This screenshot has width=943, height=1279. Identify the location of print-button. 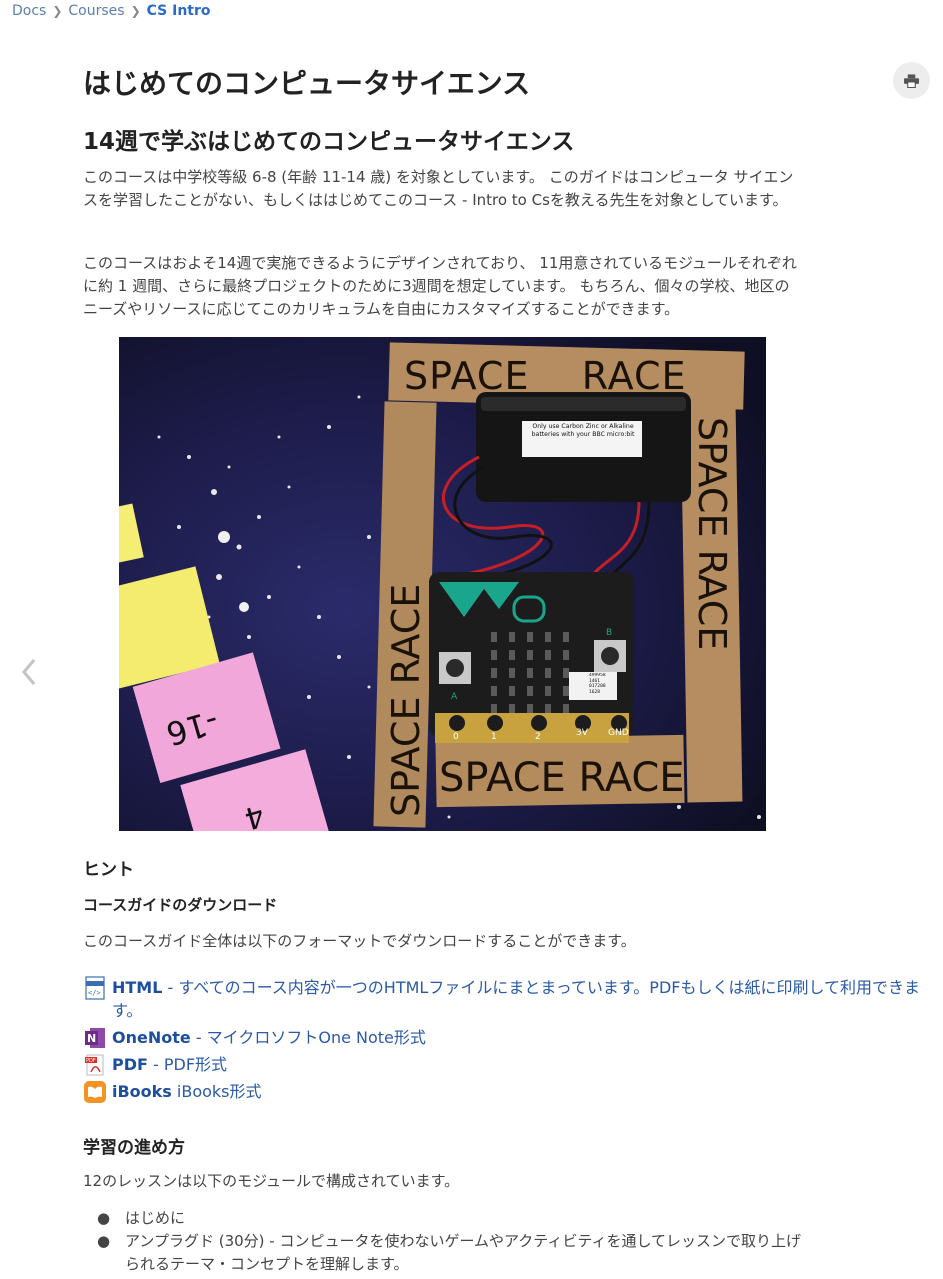
(911, 80).